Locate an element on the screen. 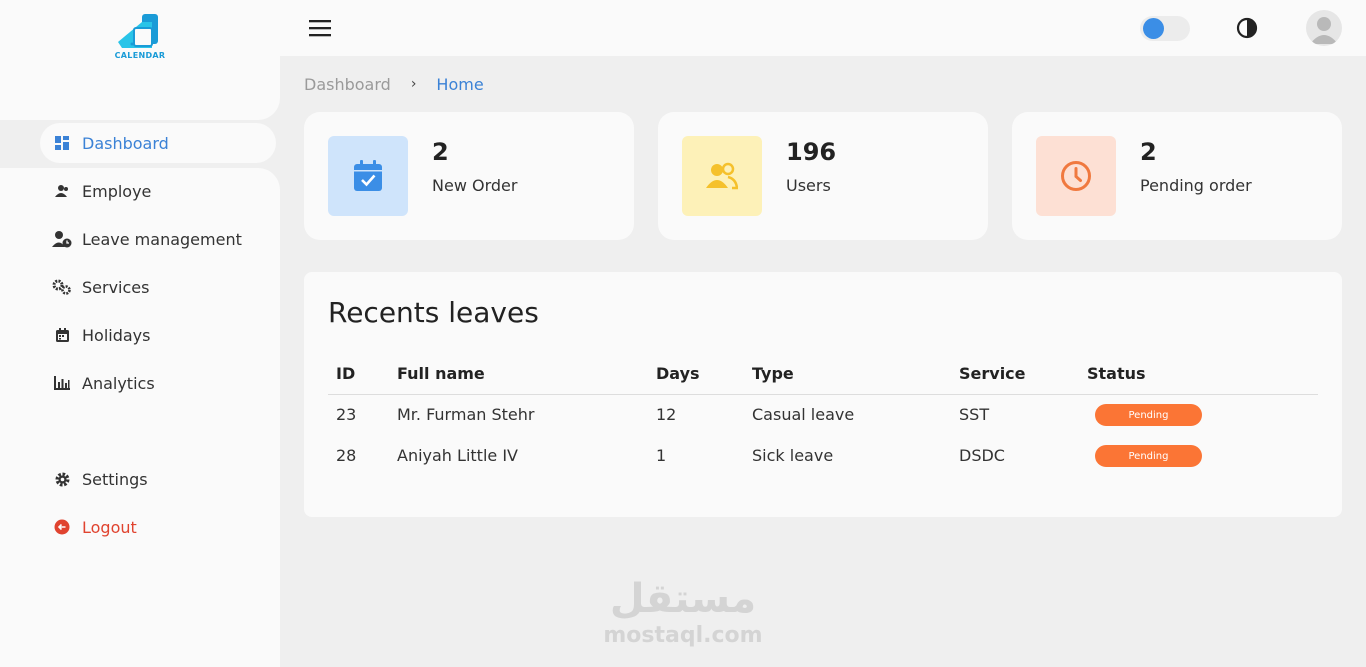  sidebar-item-label: Dashboard is located at coordinates (125, 143).